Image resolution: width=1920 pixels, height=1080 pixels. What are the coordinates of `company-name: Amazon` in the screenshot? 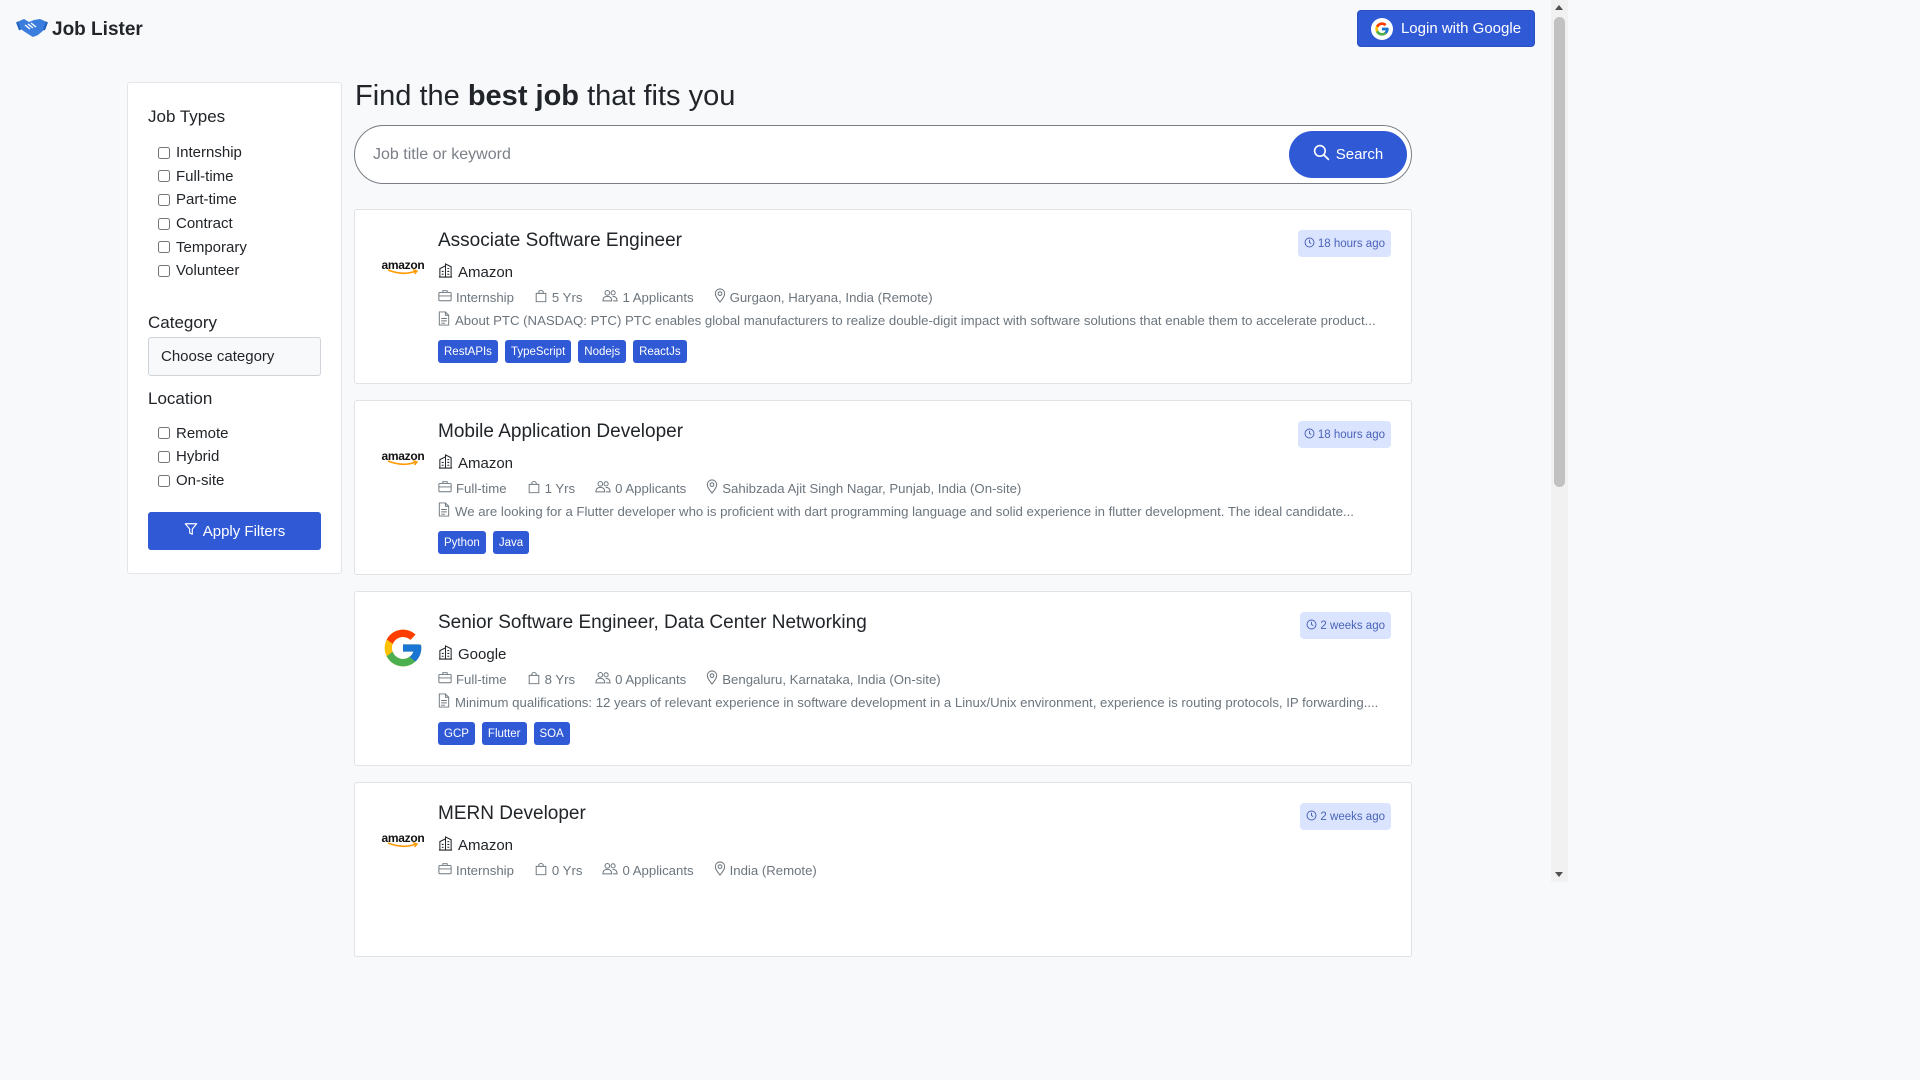 It's located at (486, 463).